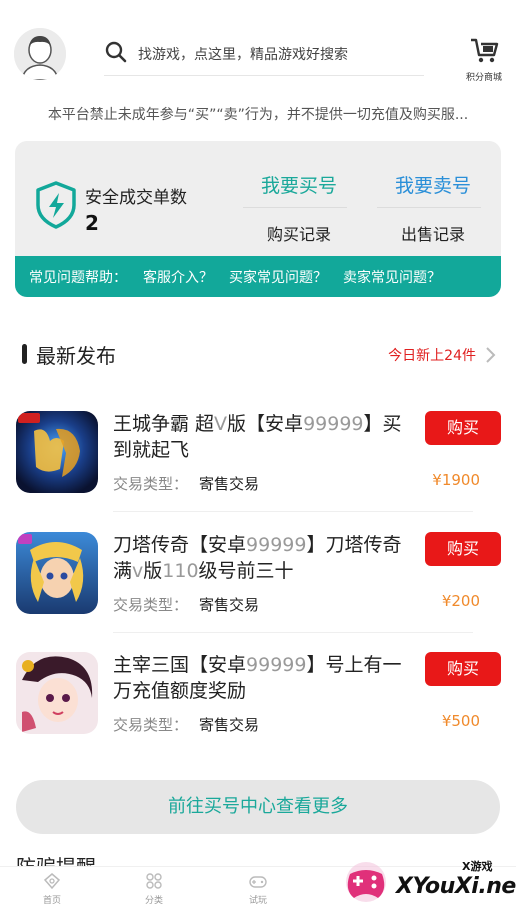 This screenshot has height=916, width=516. What do you see at coordinates (78, 277) in the screenshot?
I see `faq-title: 常见问题帮助：` at bounding box center [78, 277].